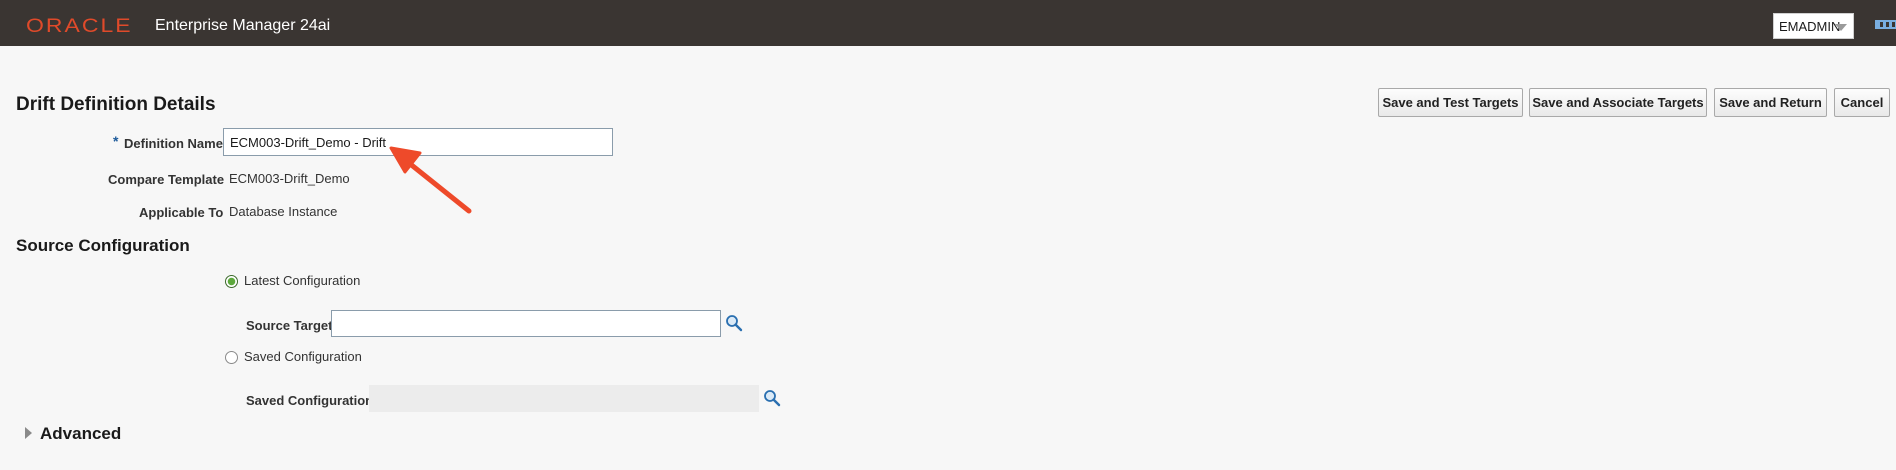  What do you see at coordinates (289, 325) in the screenshot?
I see `source-target-label: Source Target` at bounding box center [289, 325].